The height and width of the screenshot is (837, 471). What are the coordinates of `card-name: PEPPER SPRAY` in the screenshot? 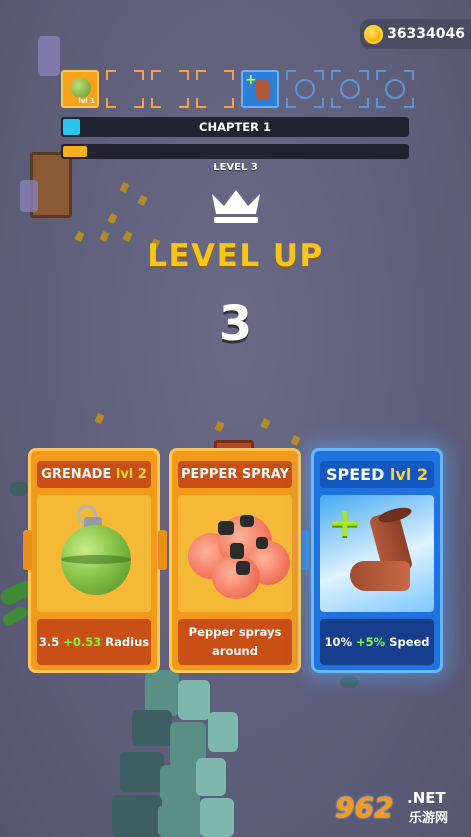 It's located at (234, 474).